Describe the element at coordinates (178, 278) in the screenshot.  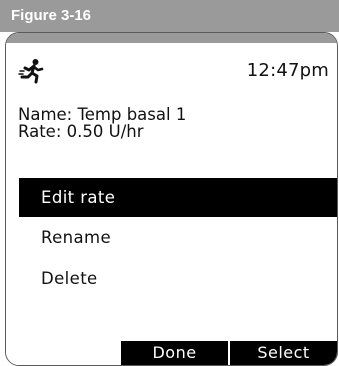
I see `menu-item-delete: Delete` at that location.